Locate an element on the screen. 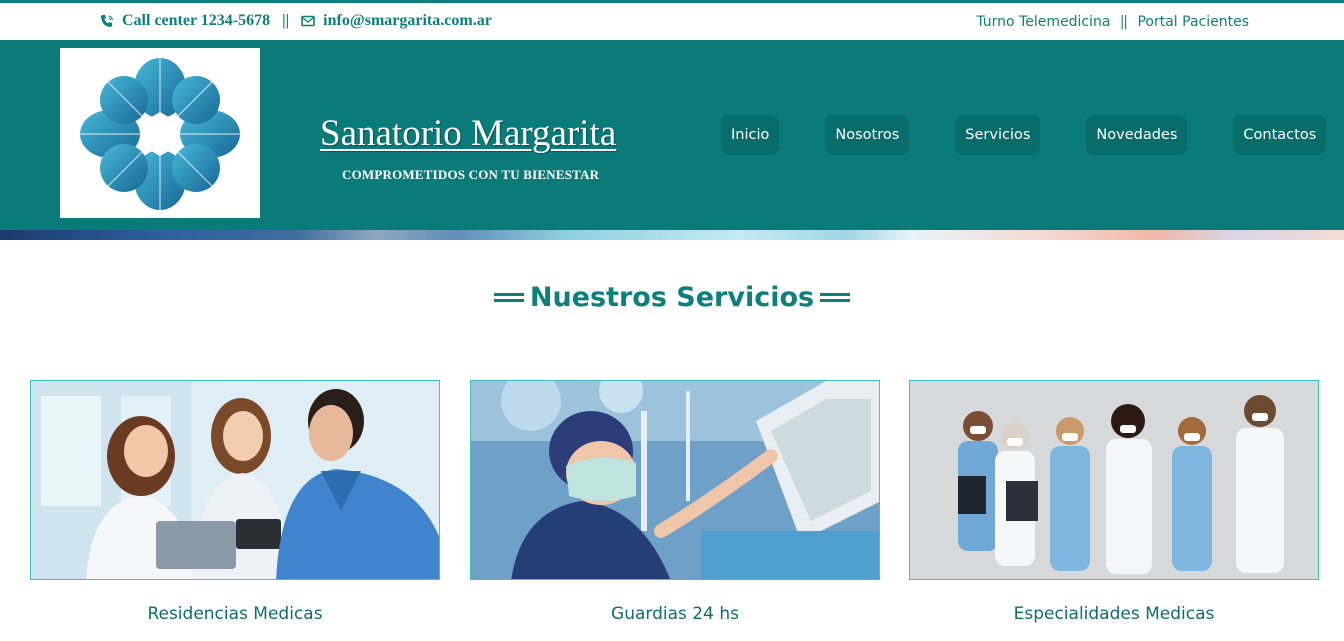  nav-nosotros: Nosotros is located at coordinates (867, 135).